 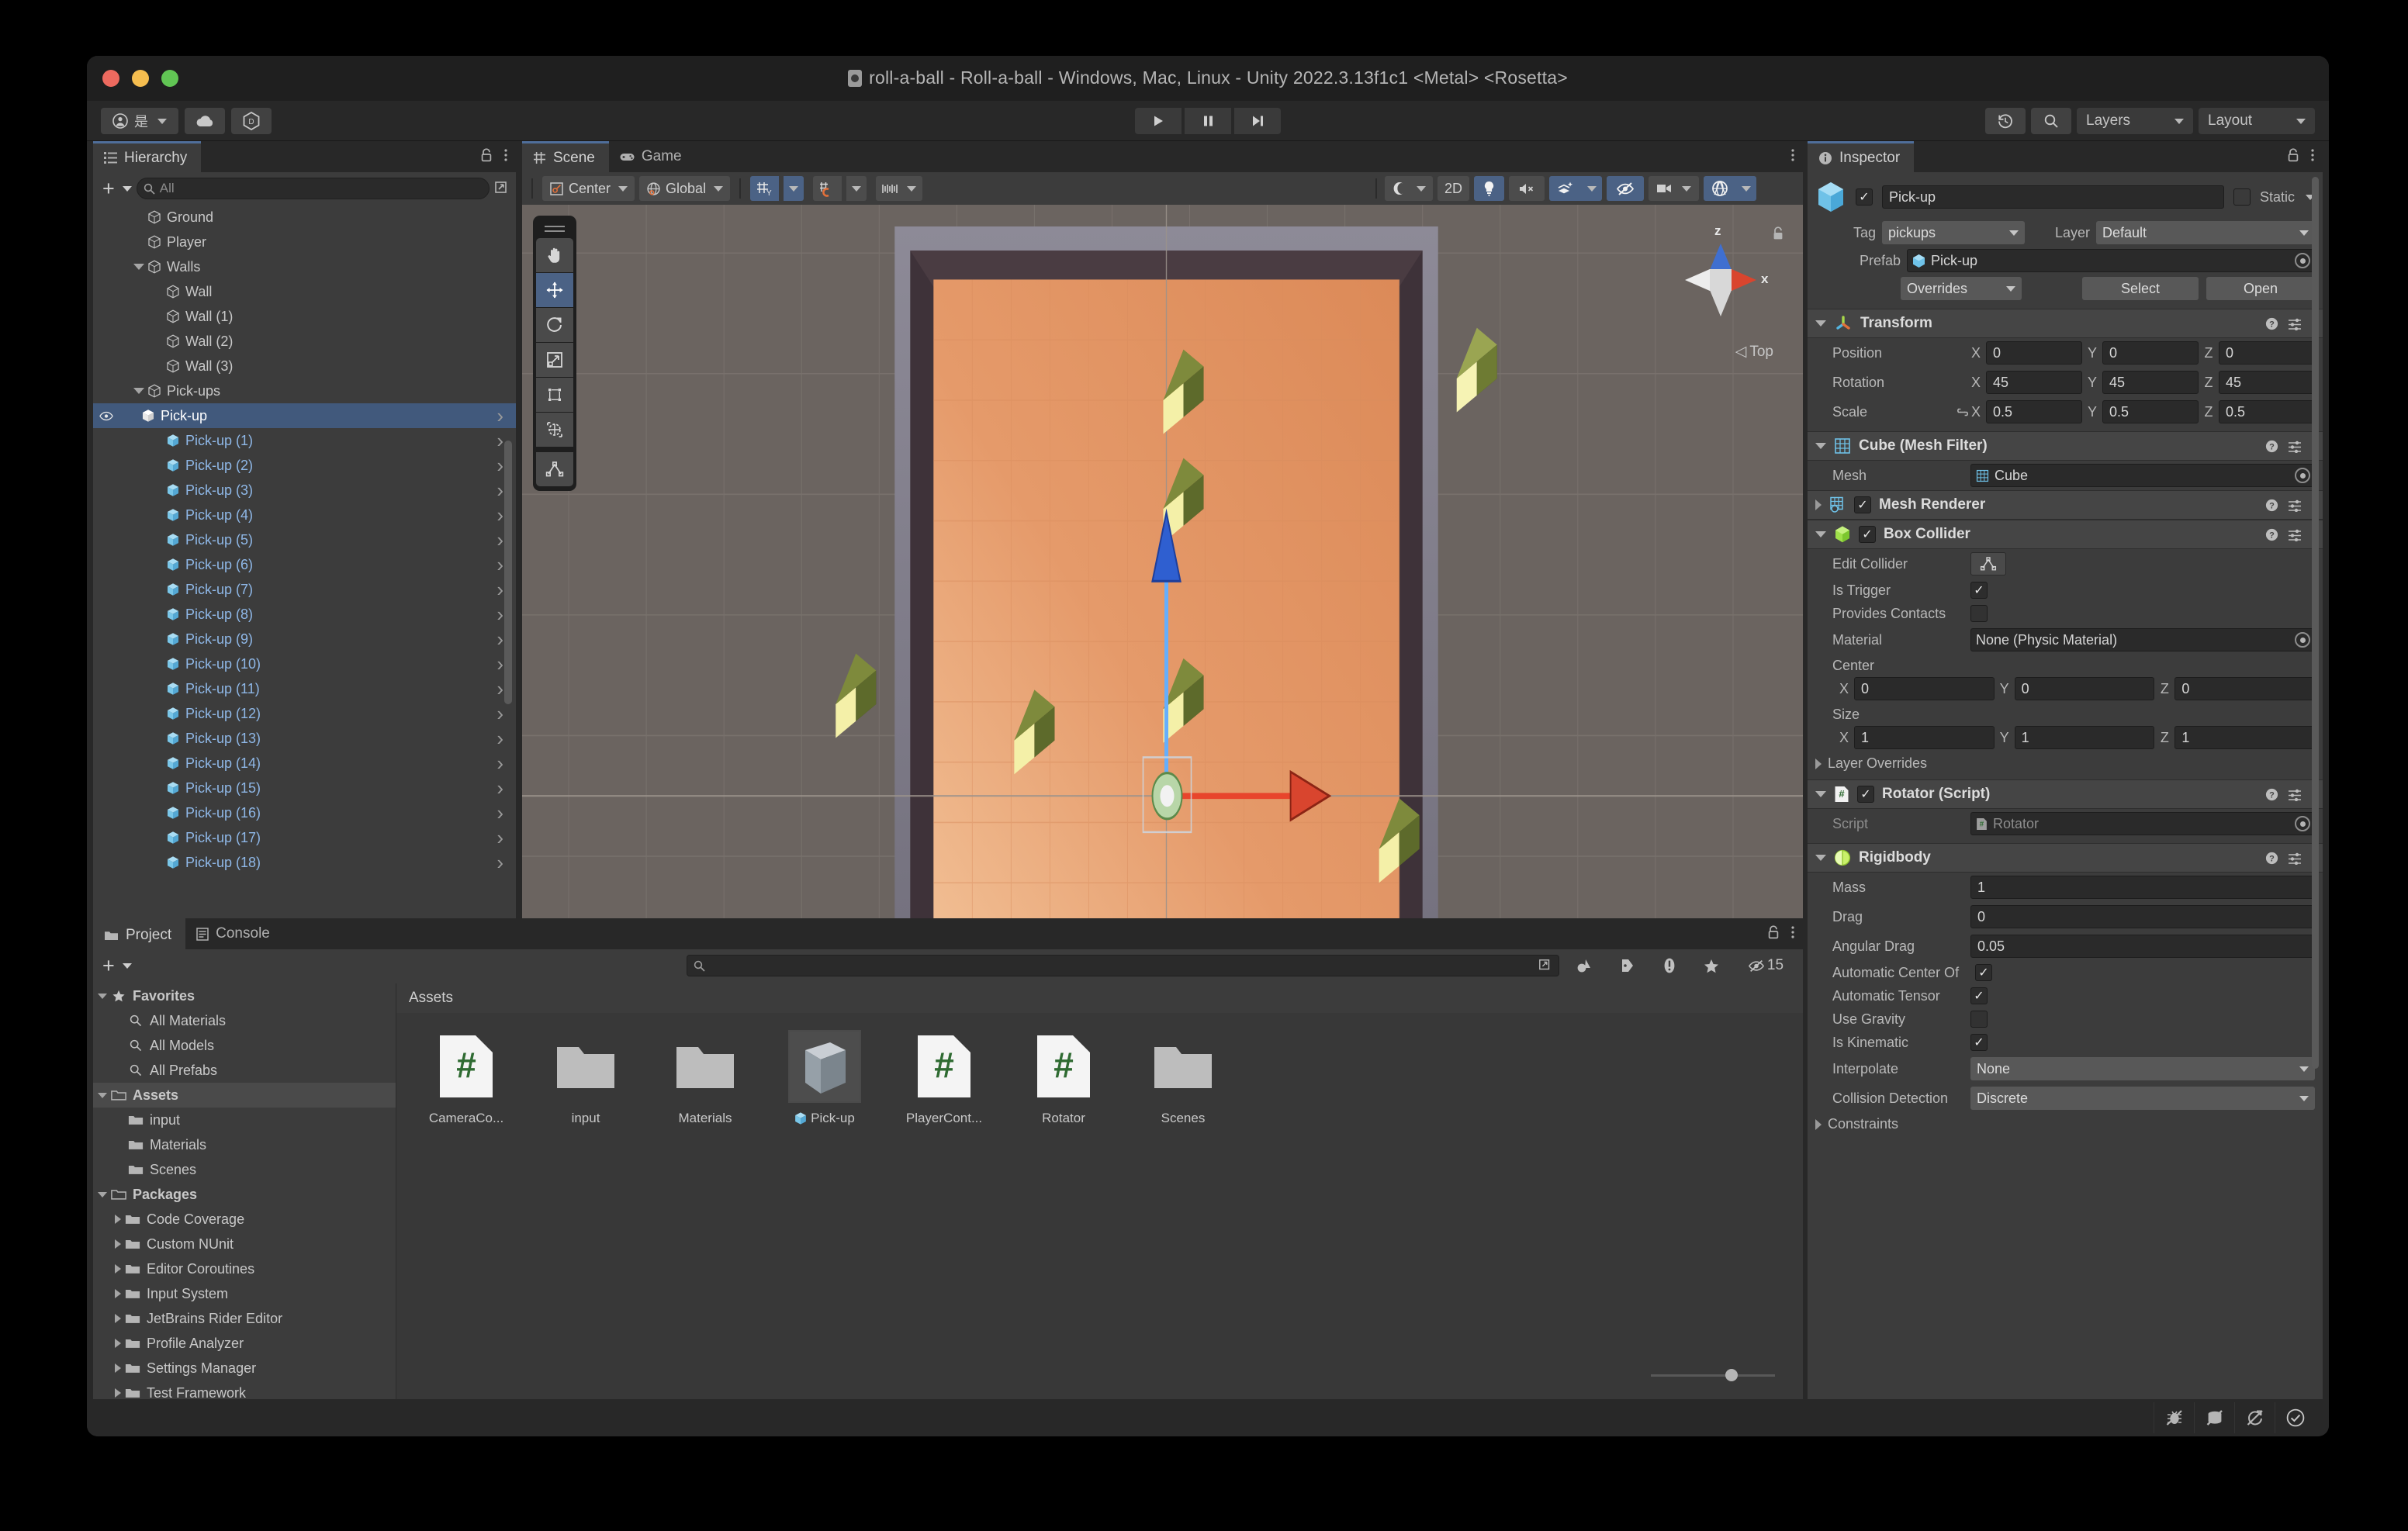 What do you see at coordinates (1862, 156) in the screenshot?
I see `tab-inspector: Inspector` at bounding box center [1862, 156].